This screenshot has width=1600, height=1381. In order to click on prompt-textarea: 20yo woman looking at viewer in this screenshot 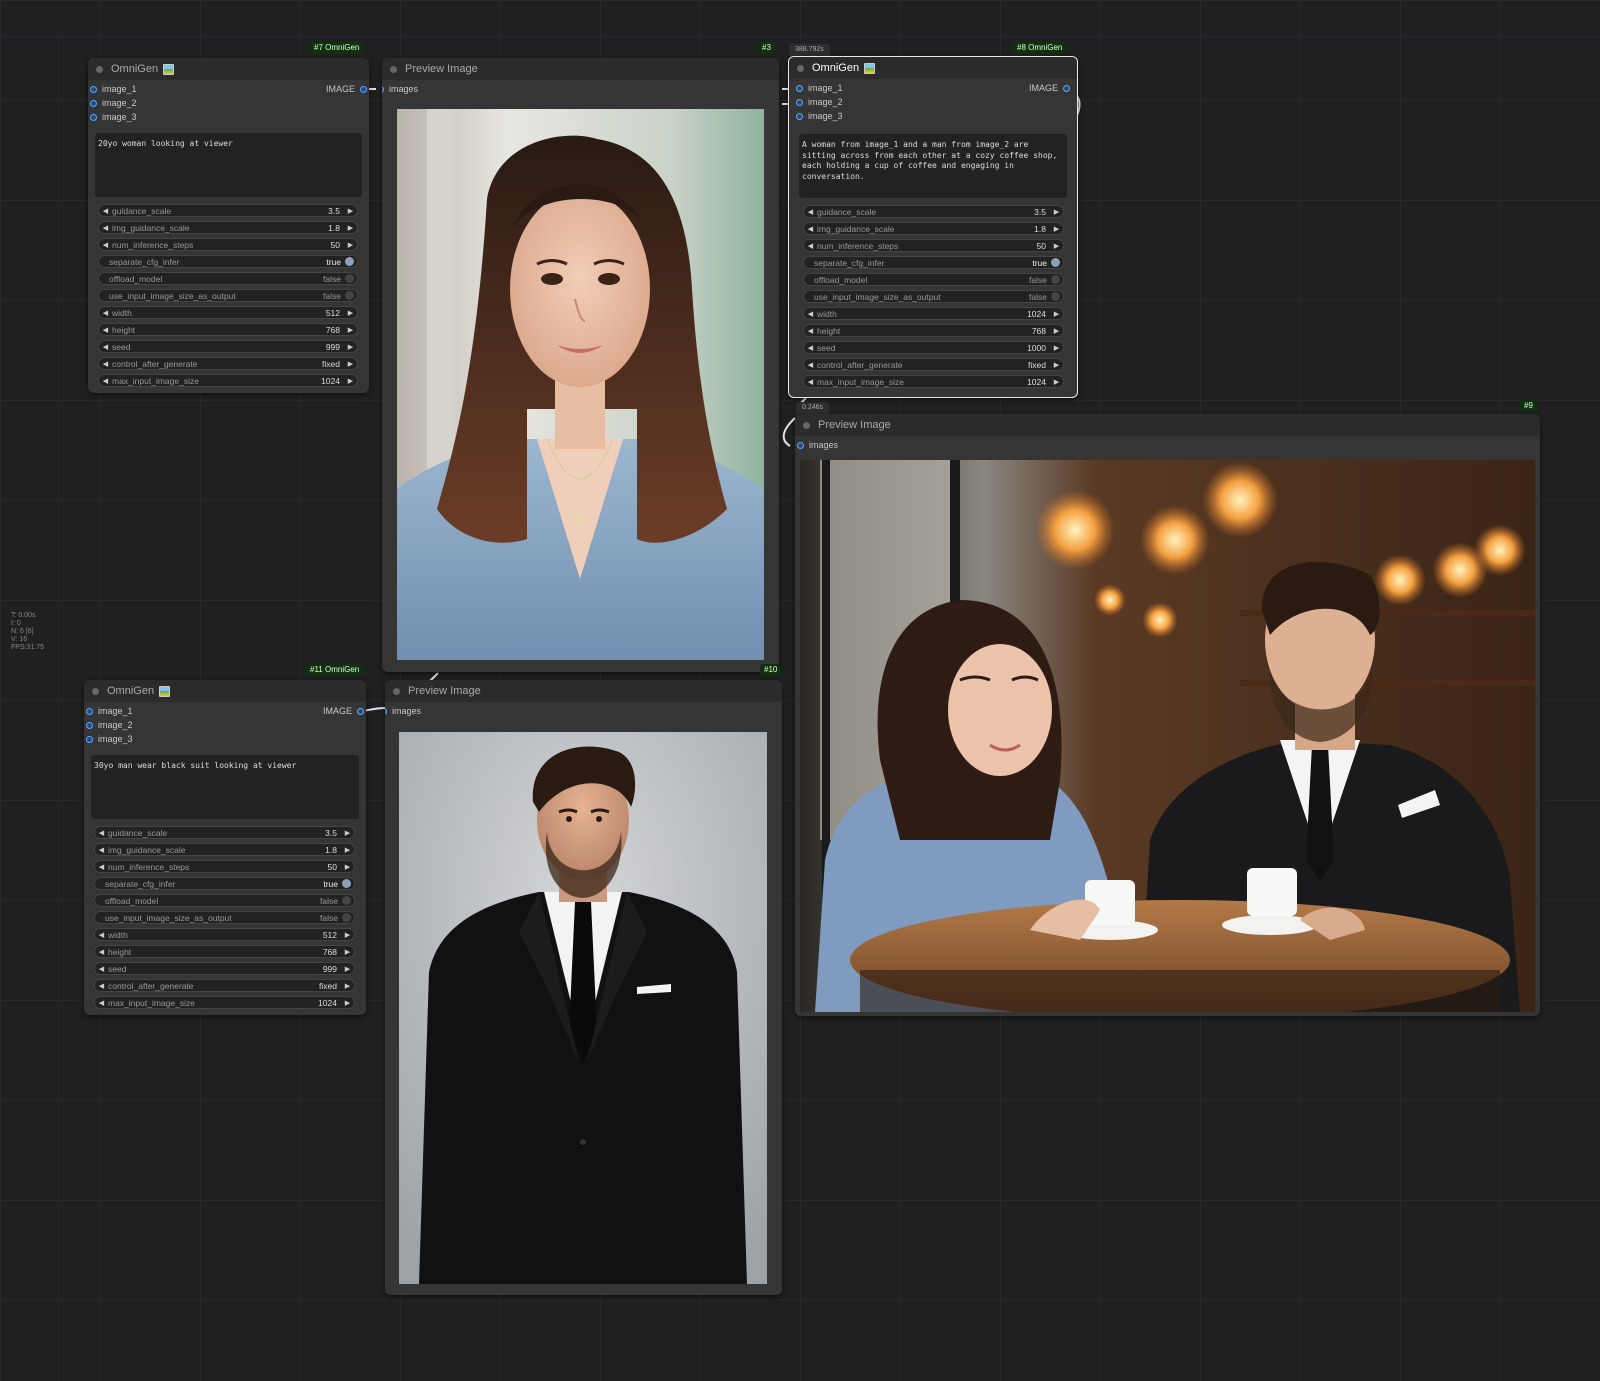, I will do `click(228, 165)`.